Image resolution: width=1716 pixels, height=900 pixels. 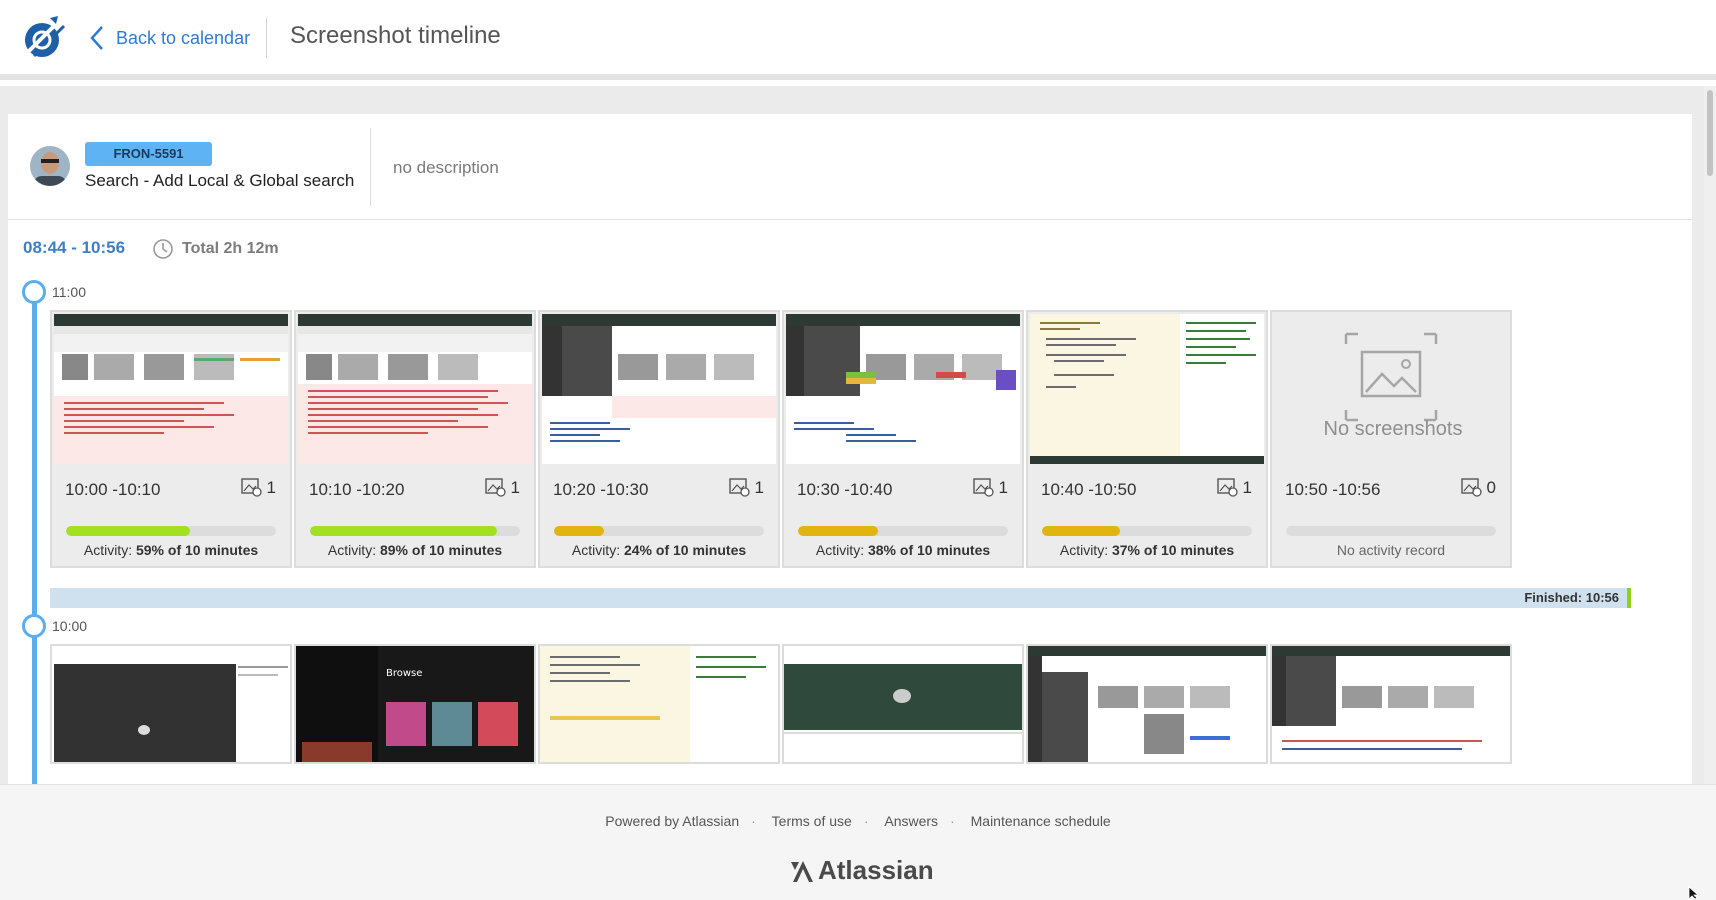 I want to click on app-header: Back to calendar Screenshot timeline, so click(x=858, y=40).